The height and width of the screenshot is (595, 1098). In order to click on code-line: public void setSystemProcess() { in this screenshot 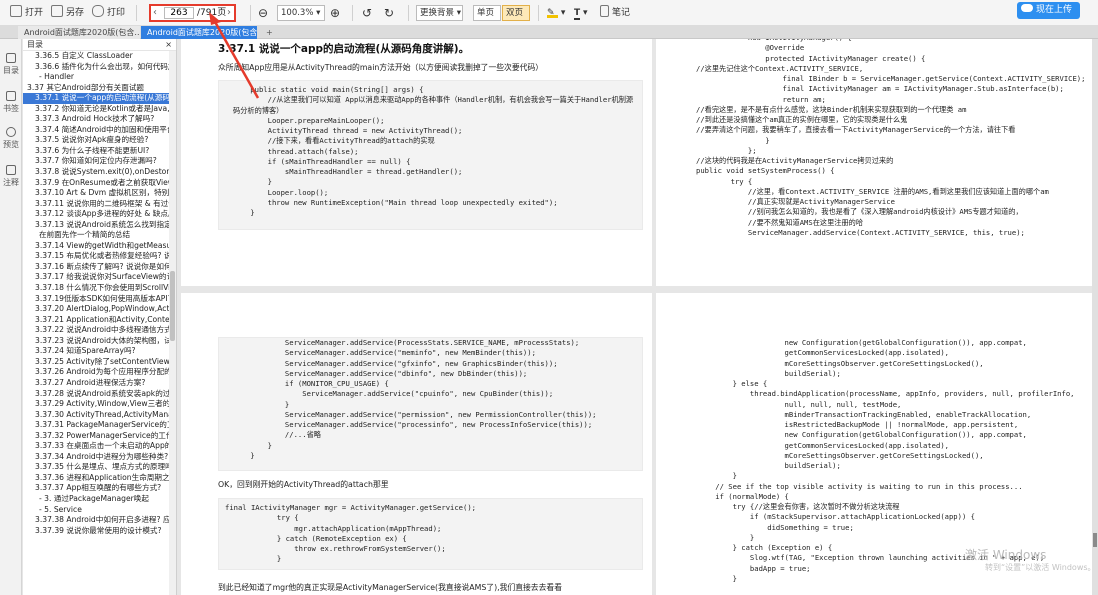, I will do `click(765, 171)`.